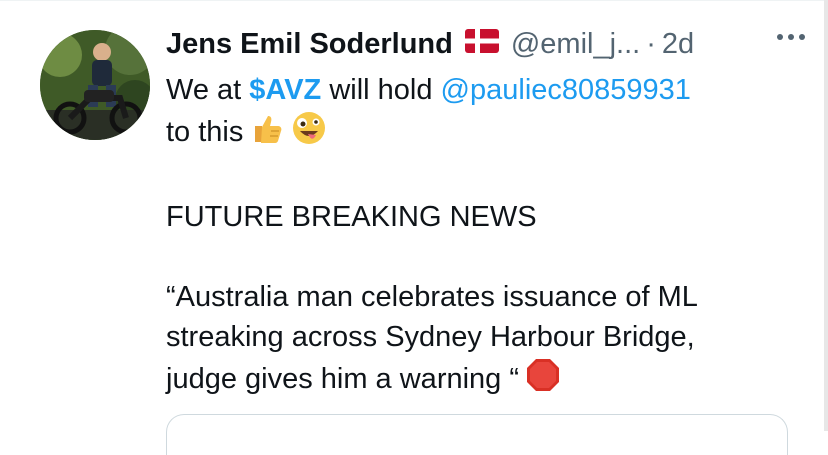 The height and width of the screenshot is (455, 828). Describe the element at coordinates (543, 380) in the screenshot. I see `stop-sign-icon` at that location.